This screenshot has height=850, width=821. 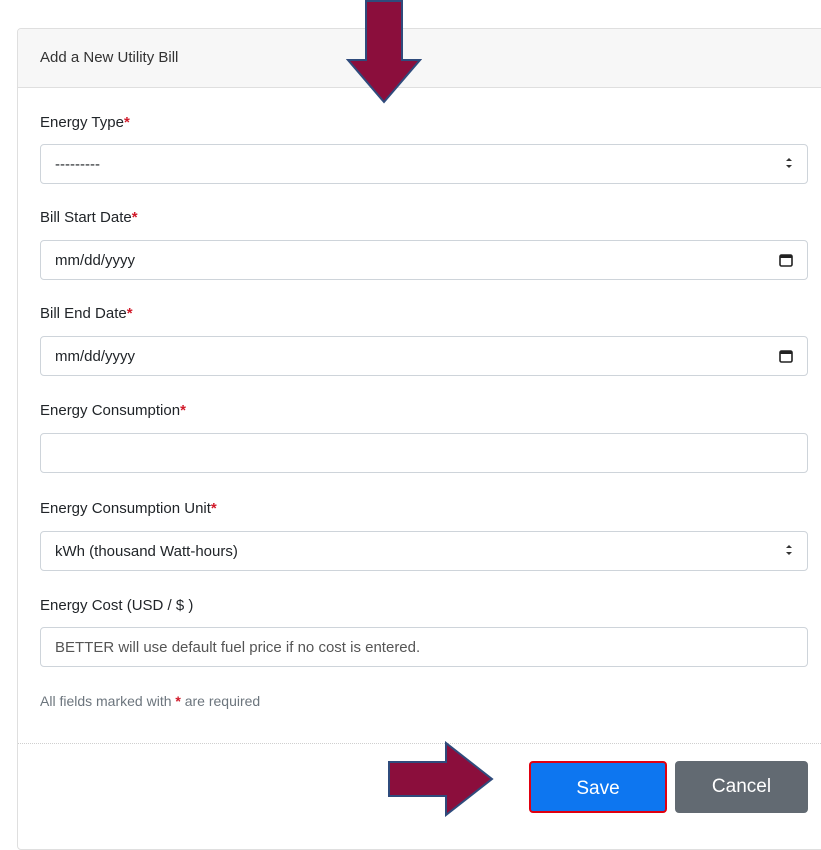 I want to click on energy-cost-label: Energy Cost (USD / $ ), so click(x=116, y=605).